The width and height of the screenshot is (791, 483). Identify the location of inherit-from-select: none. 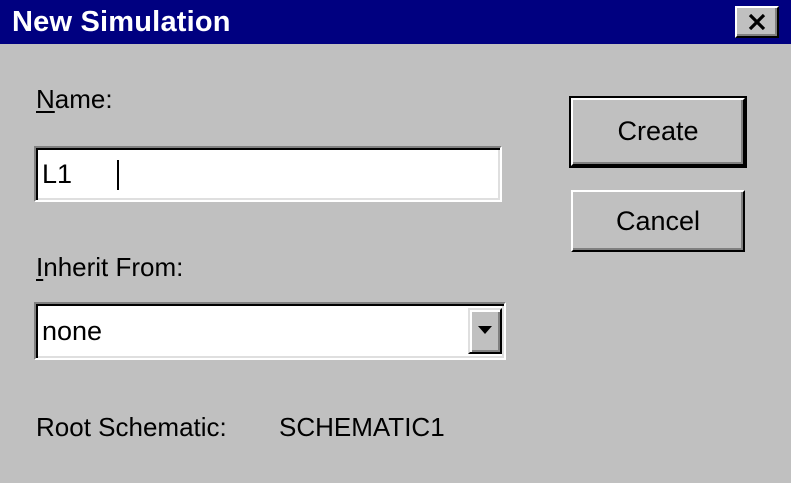
(270, 331).